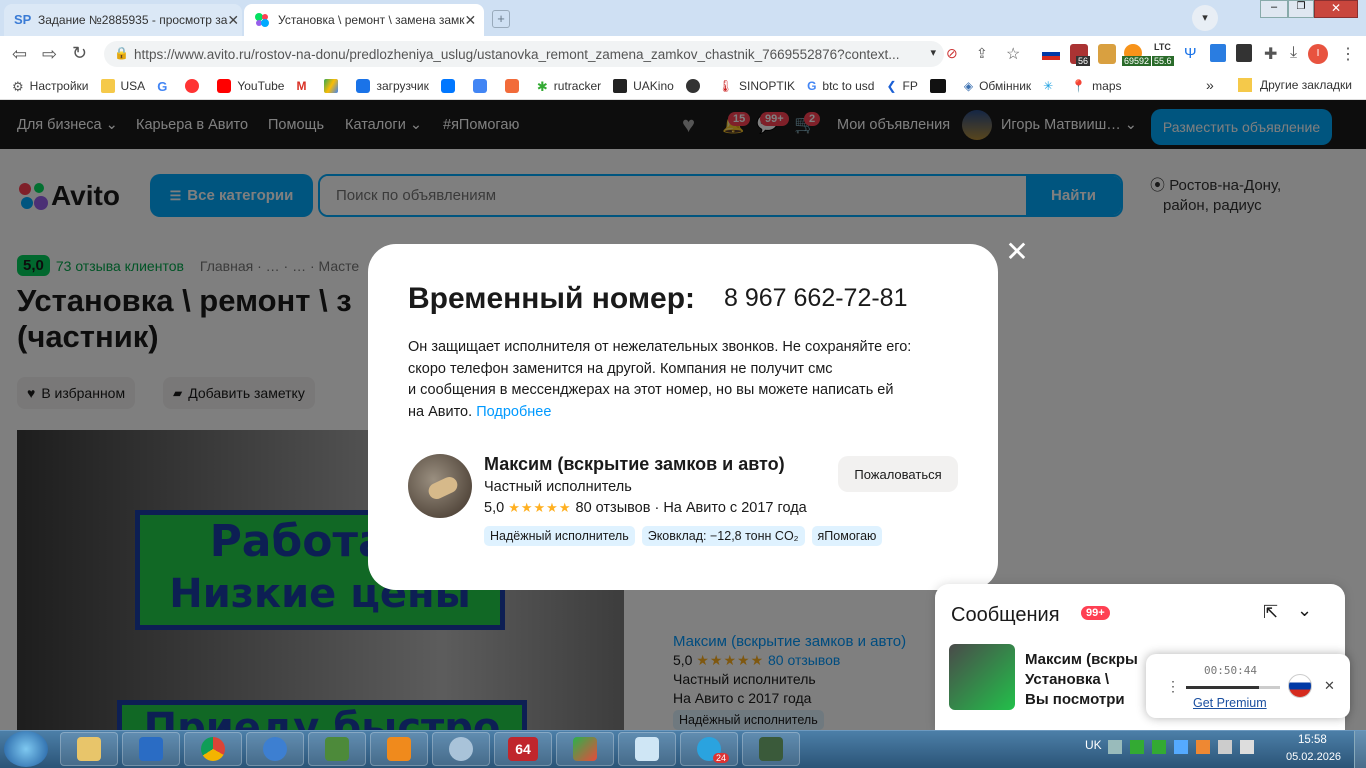  I want to click on bookmark-btc: Gbtc to usd, so click(840, 86).